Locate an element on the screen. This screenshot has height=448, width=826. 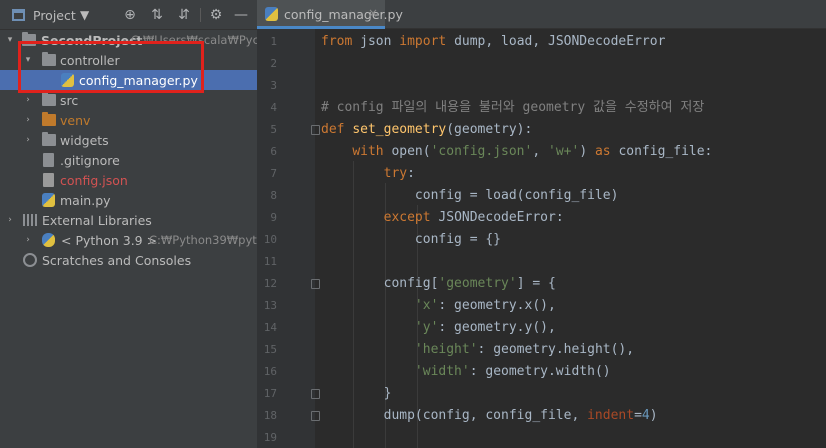
code-token: as is located at coordinates (602, 151).